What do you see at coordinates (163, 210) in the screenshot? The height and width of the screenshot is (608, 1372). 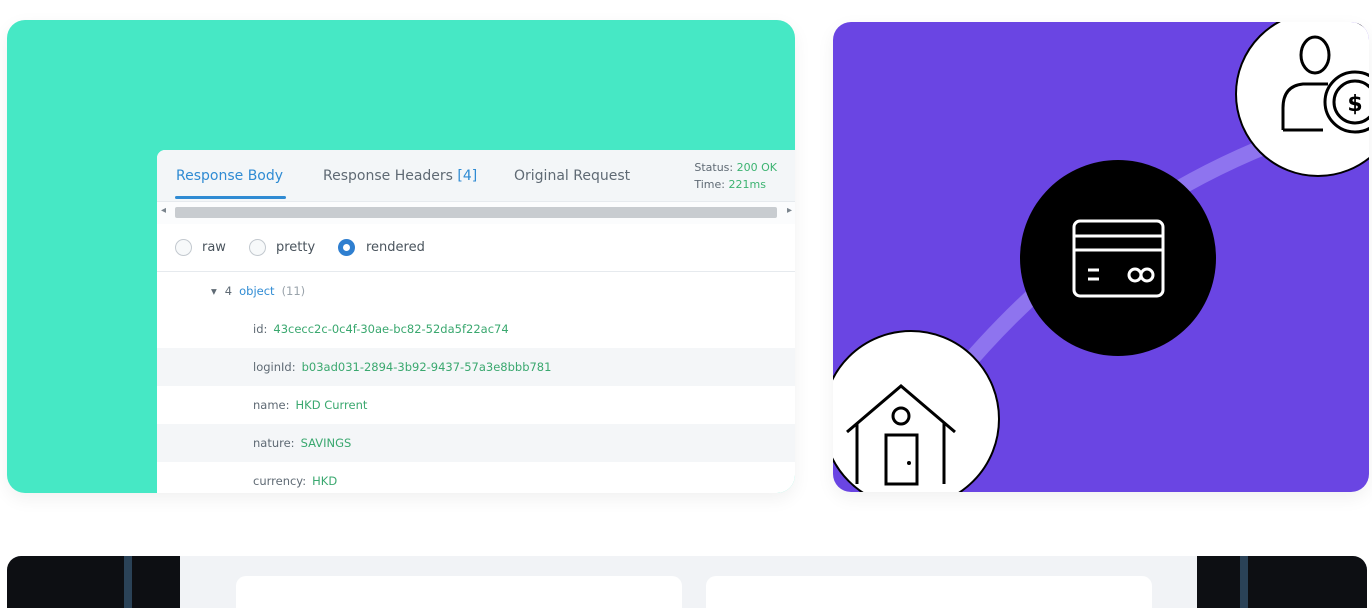 I see `scroll-left-icon: ◂` at bounding box center [163, 210].